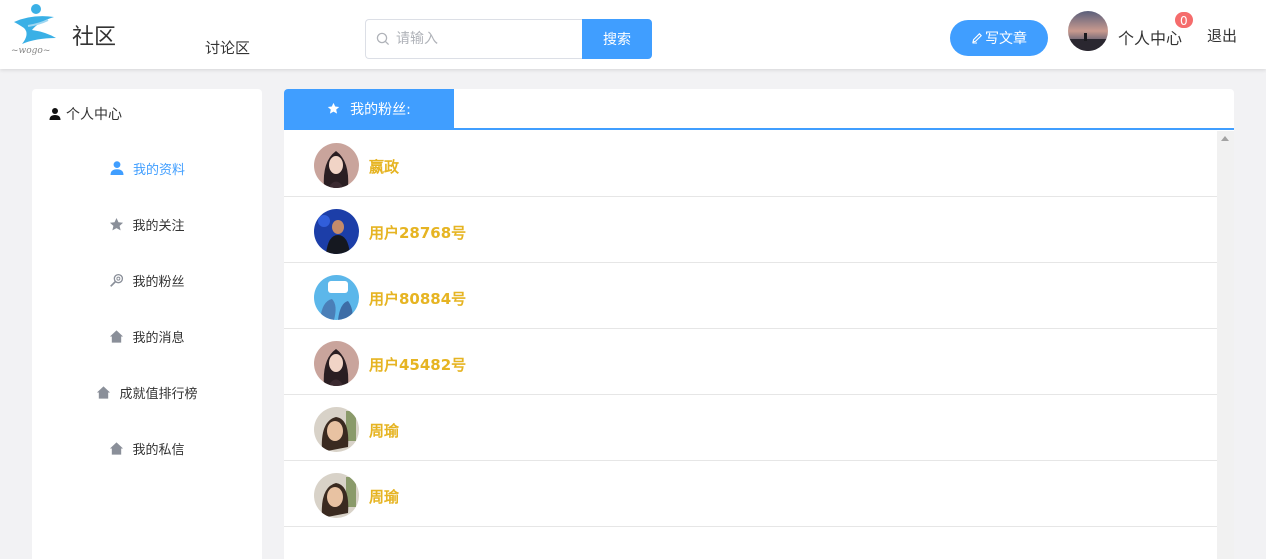 The image size is (1266, 559). Describe the element at coordinates (1184, 20) in the screenshot. I see `notification-badge: 0` at that location.